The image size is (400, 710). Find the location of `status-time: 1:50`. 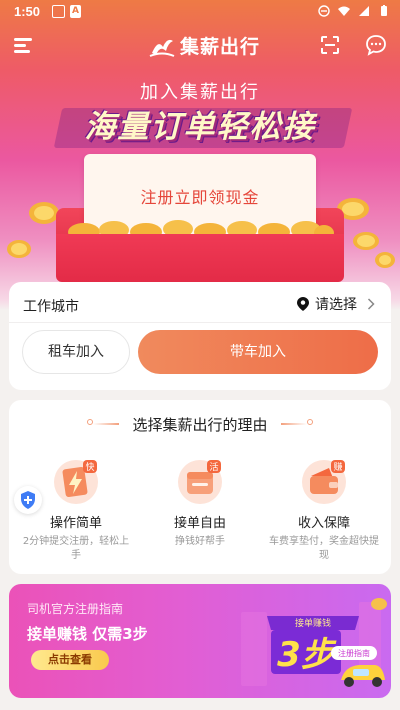

status-time: 1:50 is located at coordinates (27, 11).